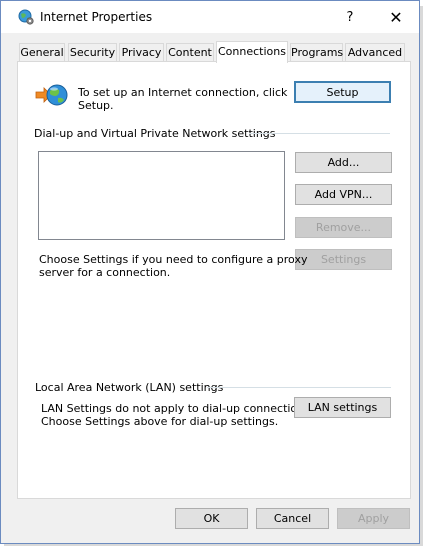 This screenshot has width=427, height=546. I want to click on lan-settings-button: LAN settings, so click(342, 407).